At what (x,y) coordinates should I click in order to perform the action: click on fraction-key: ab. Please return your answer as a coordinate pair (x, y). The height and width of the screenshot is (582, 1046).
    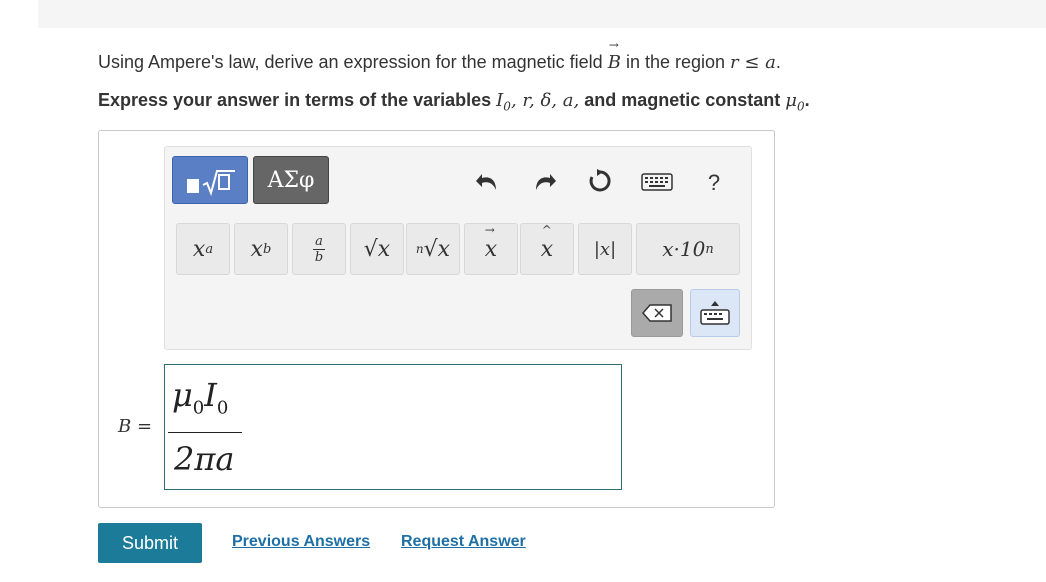
    Looking at the image, I should click on (319, 249).